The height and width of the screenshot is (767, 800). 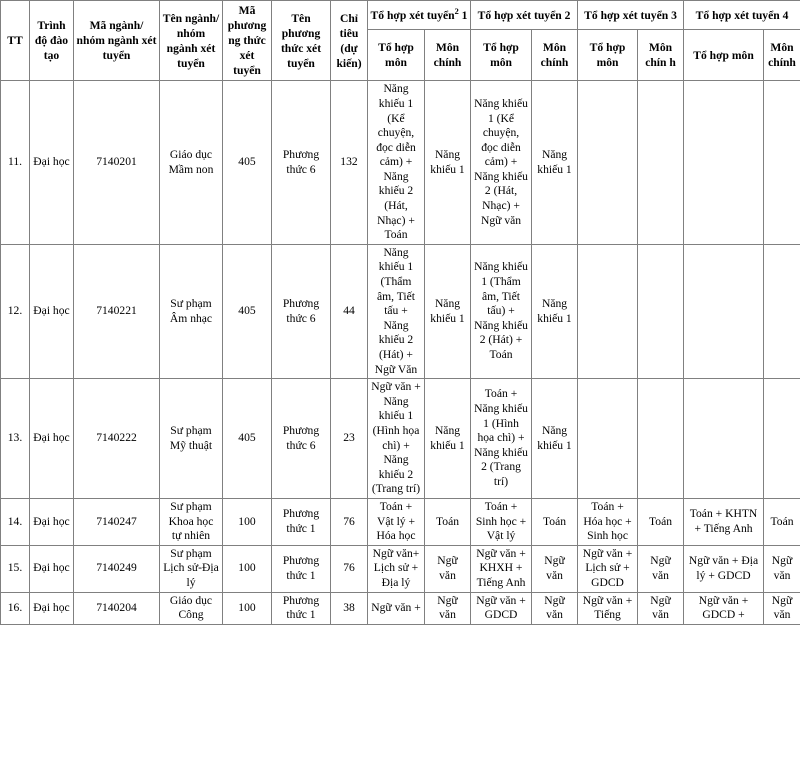 I want to click on mon-chinh-3: Toán, so click(x=661, y=521).